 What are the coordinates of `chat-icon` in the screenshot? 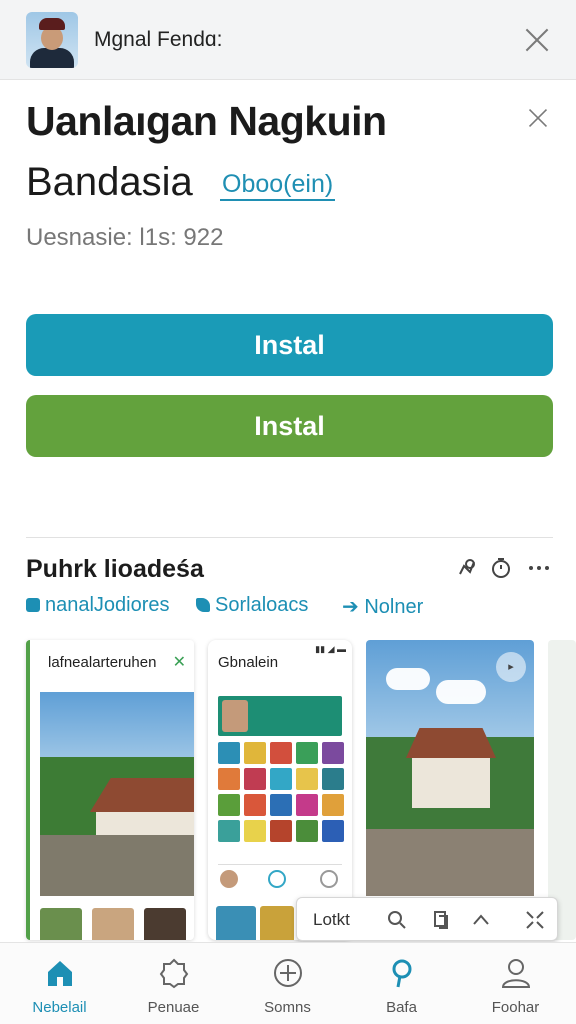 It's located at (203, 605).